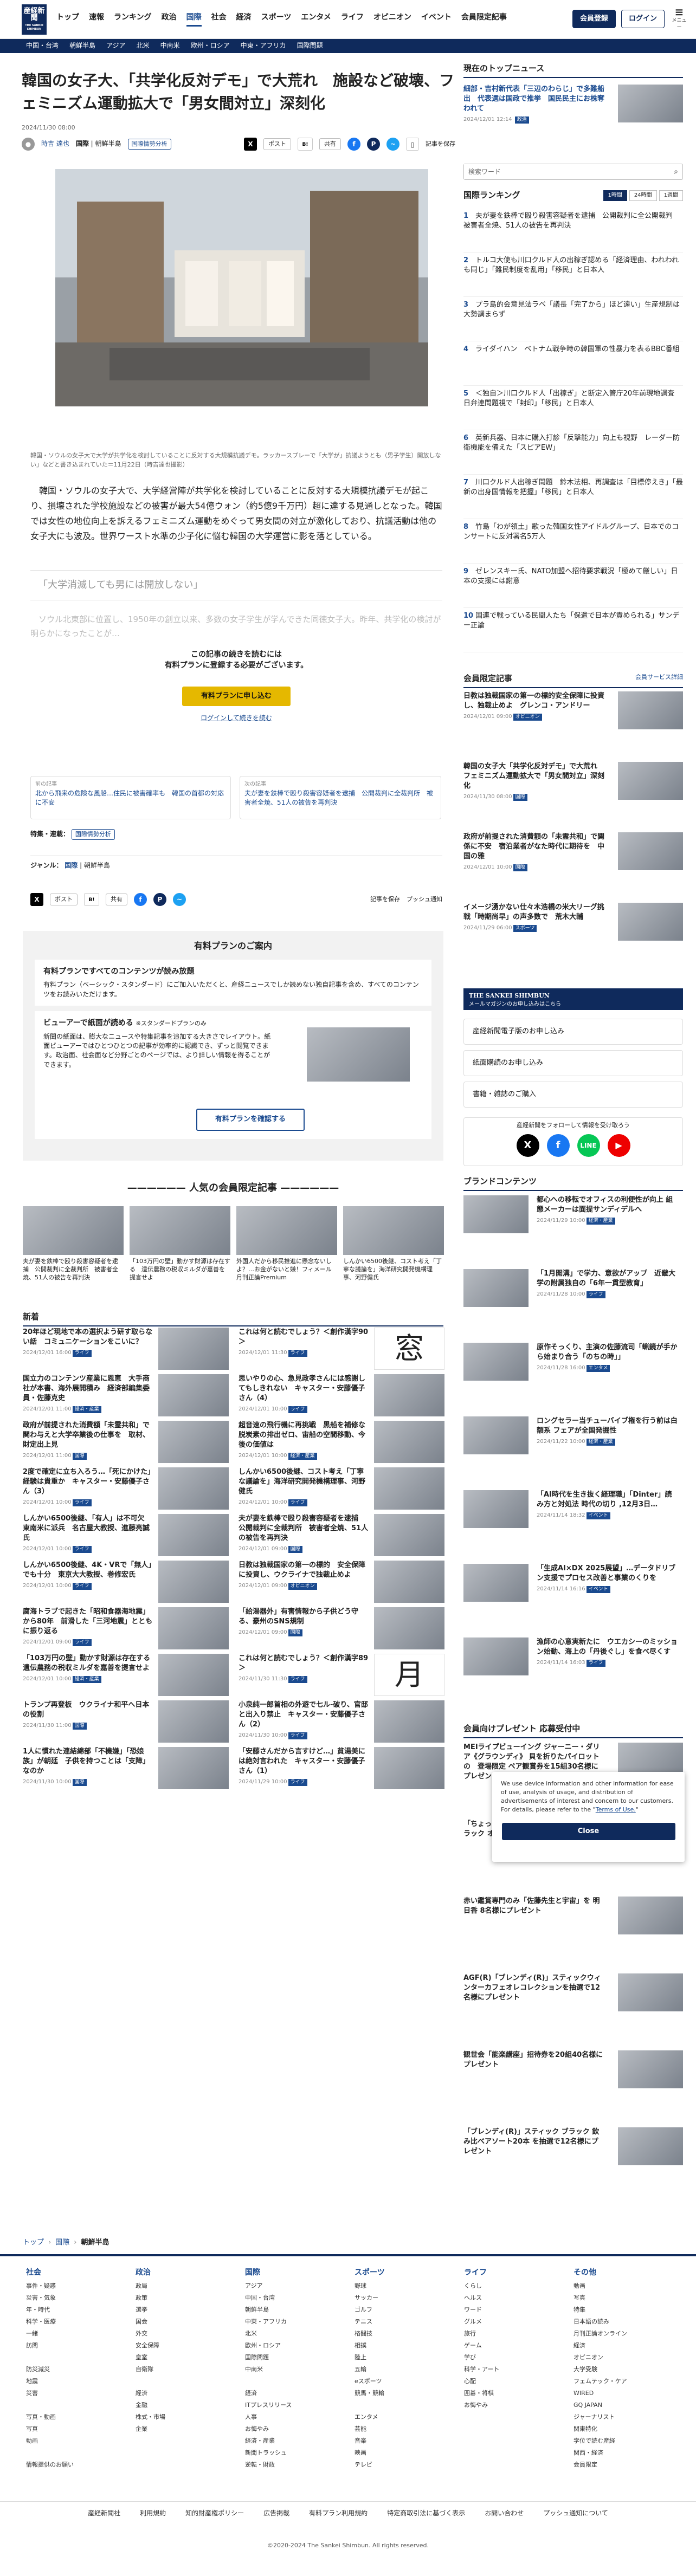 The height and width of the screenshot is (2576, 696). I want to click on author-name: 時吉 達也, so click(55, 143).